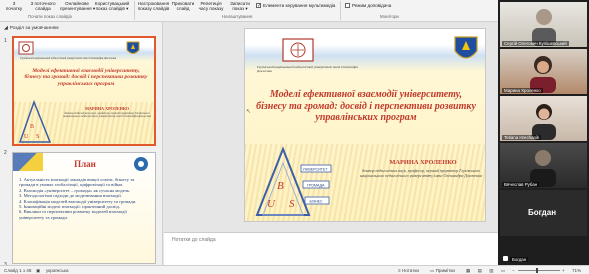 Image resolution: width=589 pixels, height=274 pixels. What do you see at coordinates (317, 202) in the screenshot?
I see `logo-word: БІЗНЕС` at bounding box center [317, 202].